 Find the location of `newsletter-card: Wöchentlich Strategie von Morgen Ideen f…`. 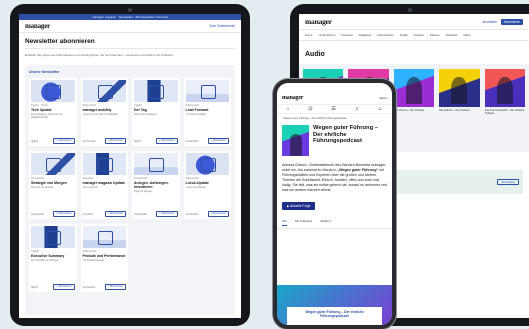

newsletter-card: Wöchentlich Strategie von Morgen Ideen f… is located at coordinates (53, 185).